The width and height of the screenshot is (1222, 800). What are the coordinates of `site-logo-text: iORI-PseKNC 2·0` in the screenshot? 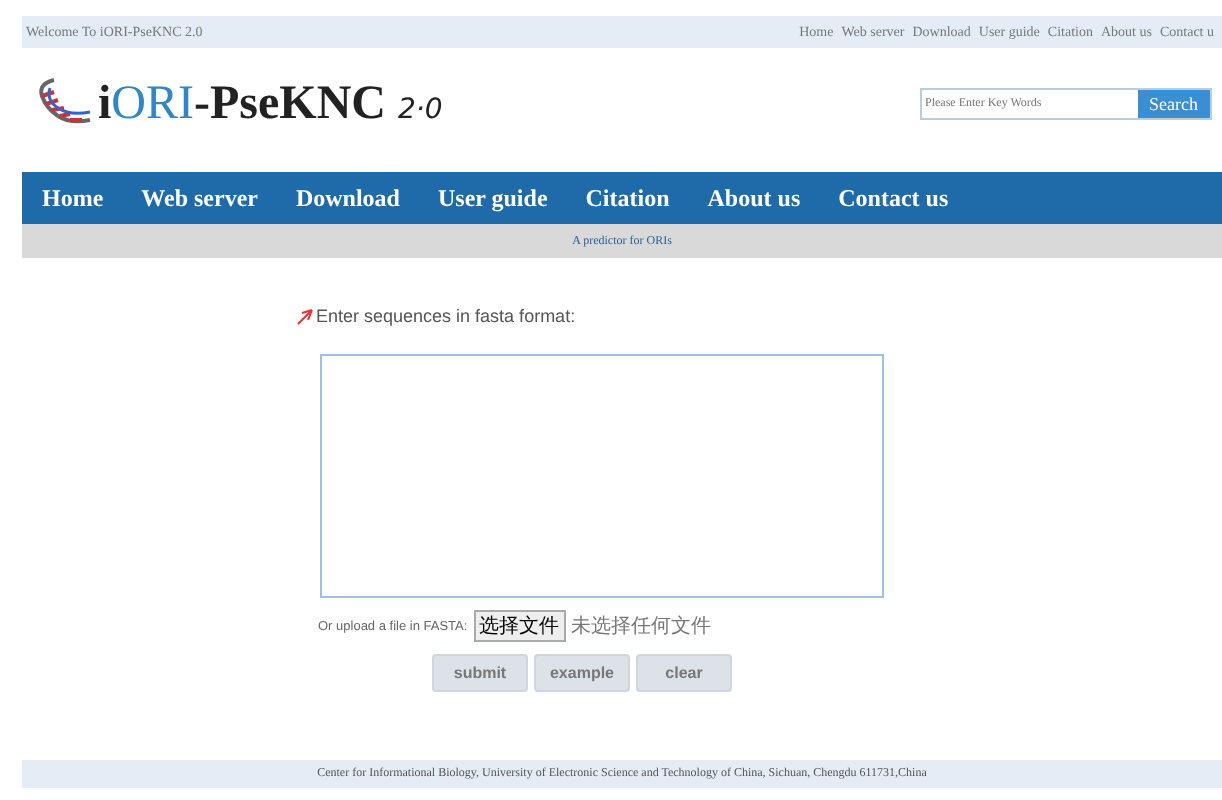 It's located at (270, 104).